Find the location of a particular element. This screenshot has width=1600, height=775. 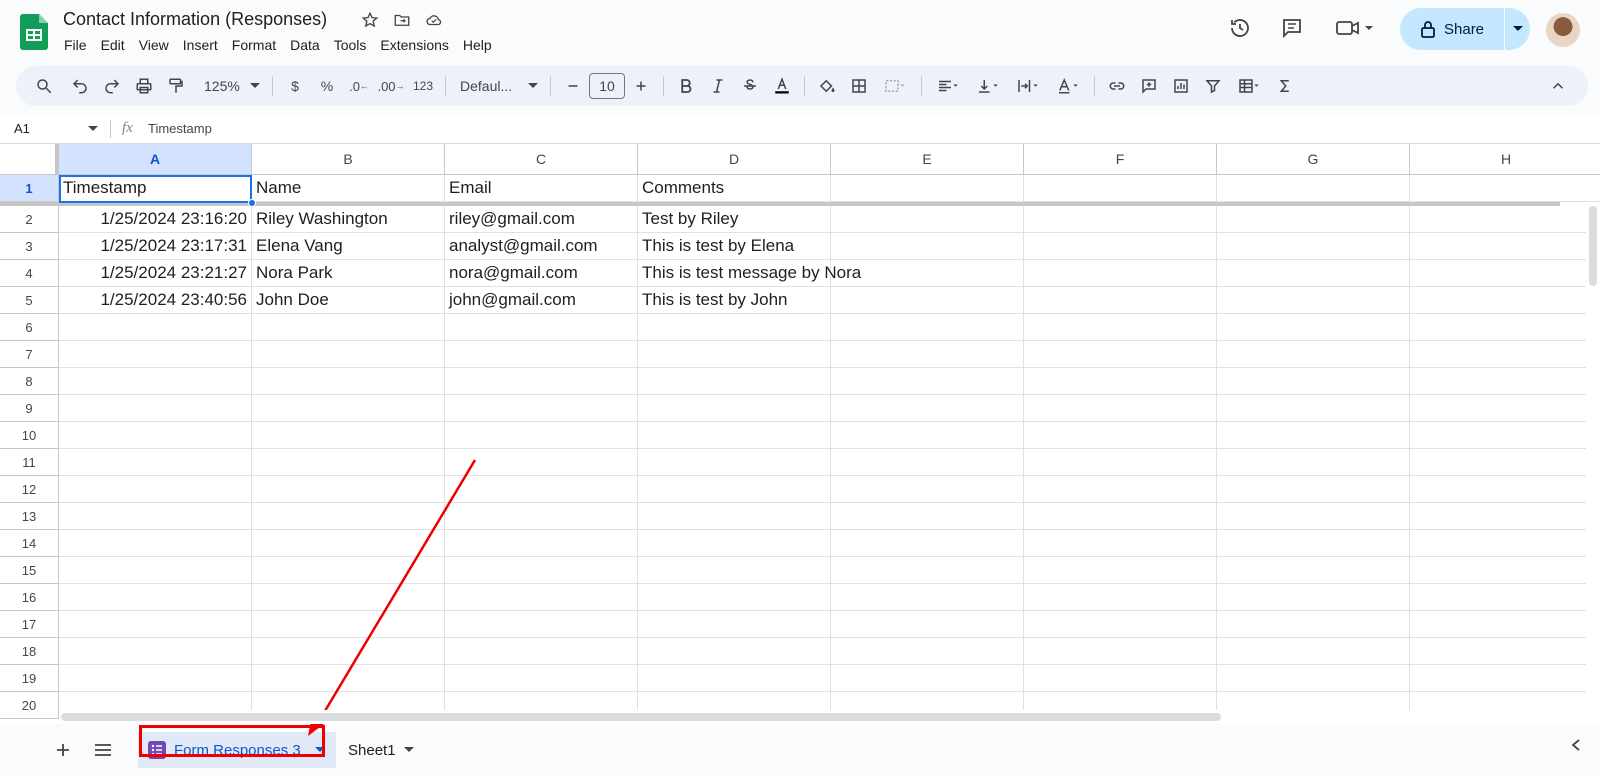

fill-color-icon is located at coordinates (827, 86).